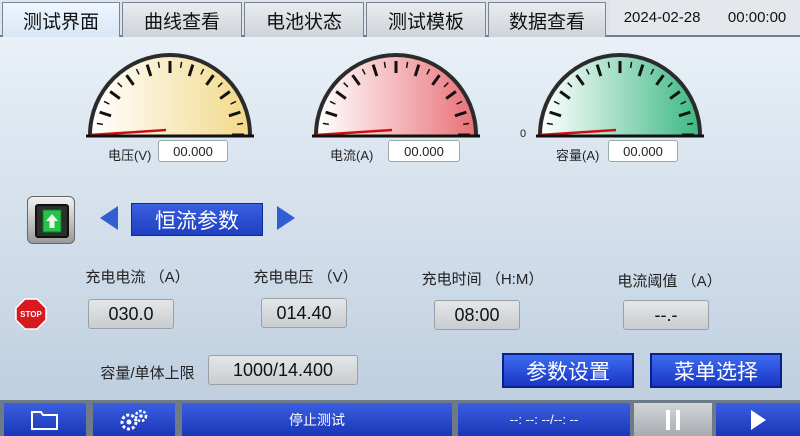 Image resolution: width=800 pixels, height=436 pixels. What do you see at coordinates (568, 370) in the screenshot?
I see `param-settings-button: 参数设置` at bounding box center [568, 370].